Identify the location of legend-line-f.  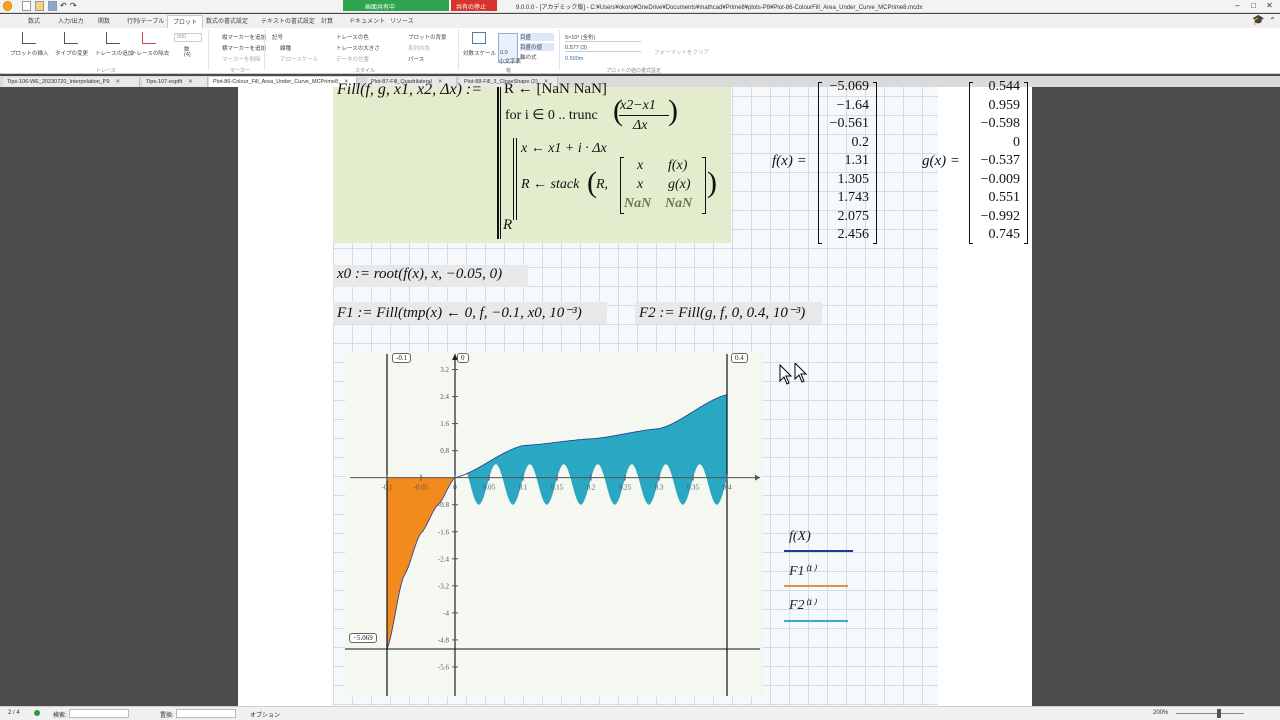
(818, 551).